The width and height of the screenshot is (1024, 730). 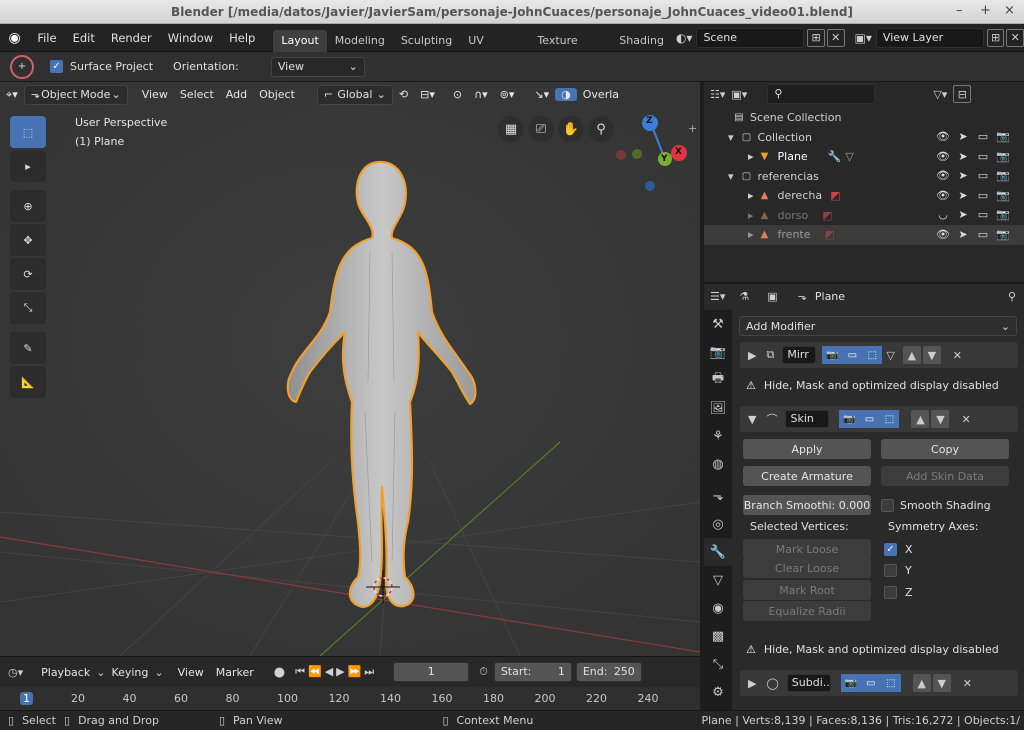 I want to click on overlays-icon: ◑, so click(x=566, y=94).